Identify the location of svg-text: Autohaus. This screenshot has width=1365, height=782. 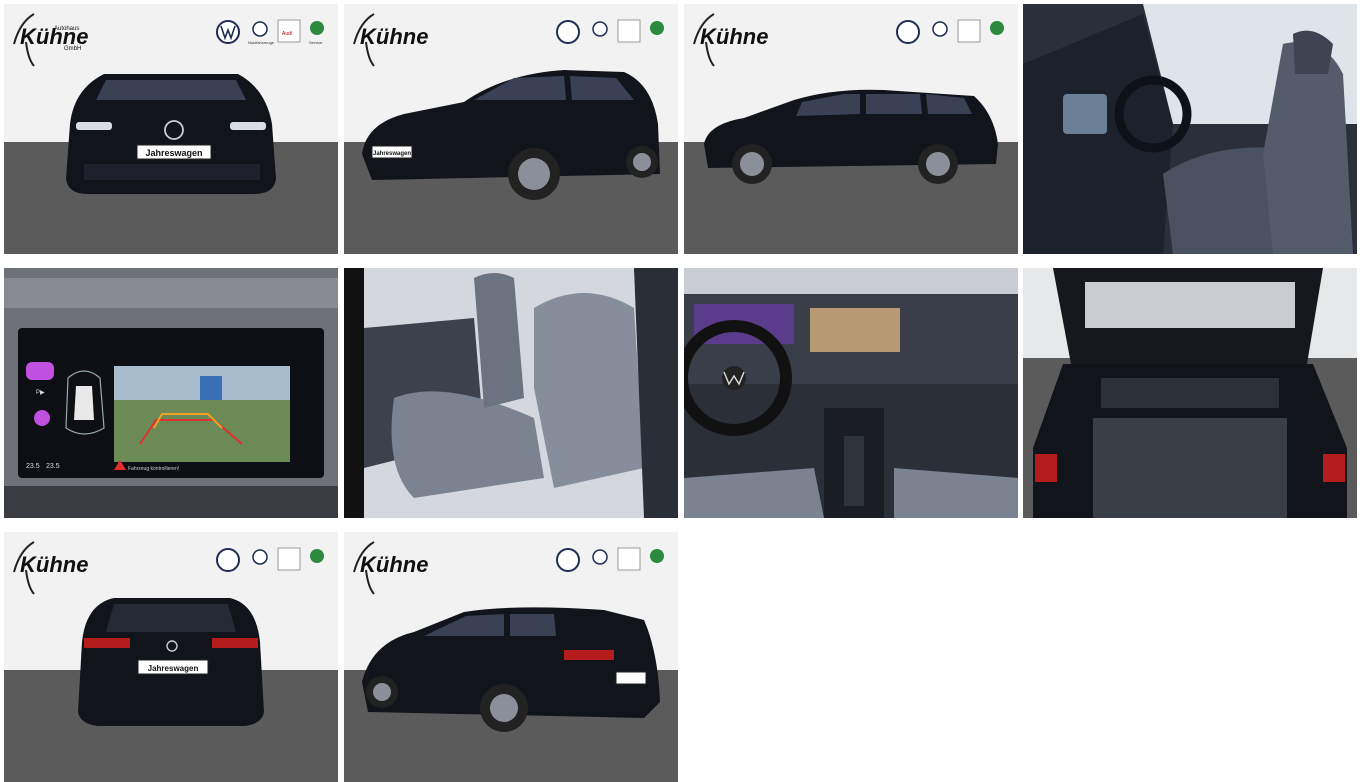
(66, 29).